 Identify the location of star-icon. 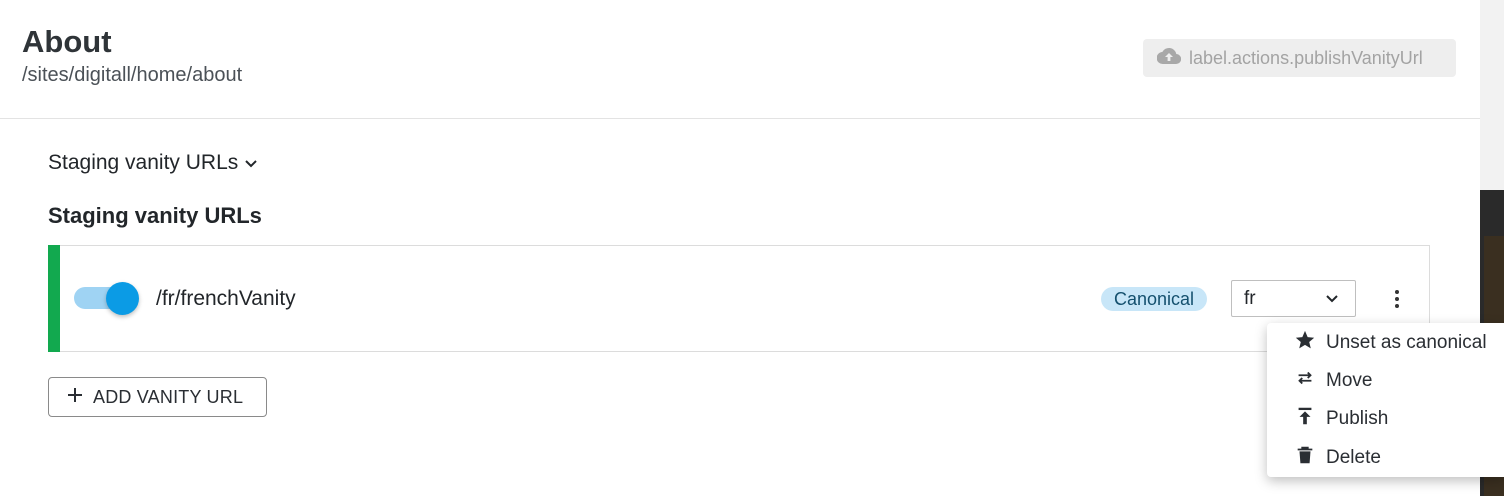
(1310, 343).